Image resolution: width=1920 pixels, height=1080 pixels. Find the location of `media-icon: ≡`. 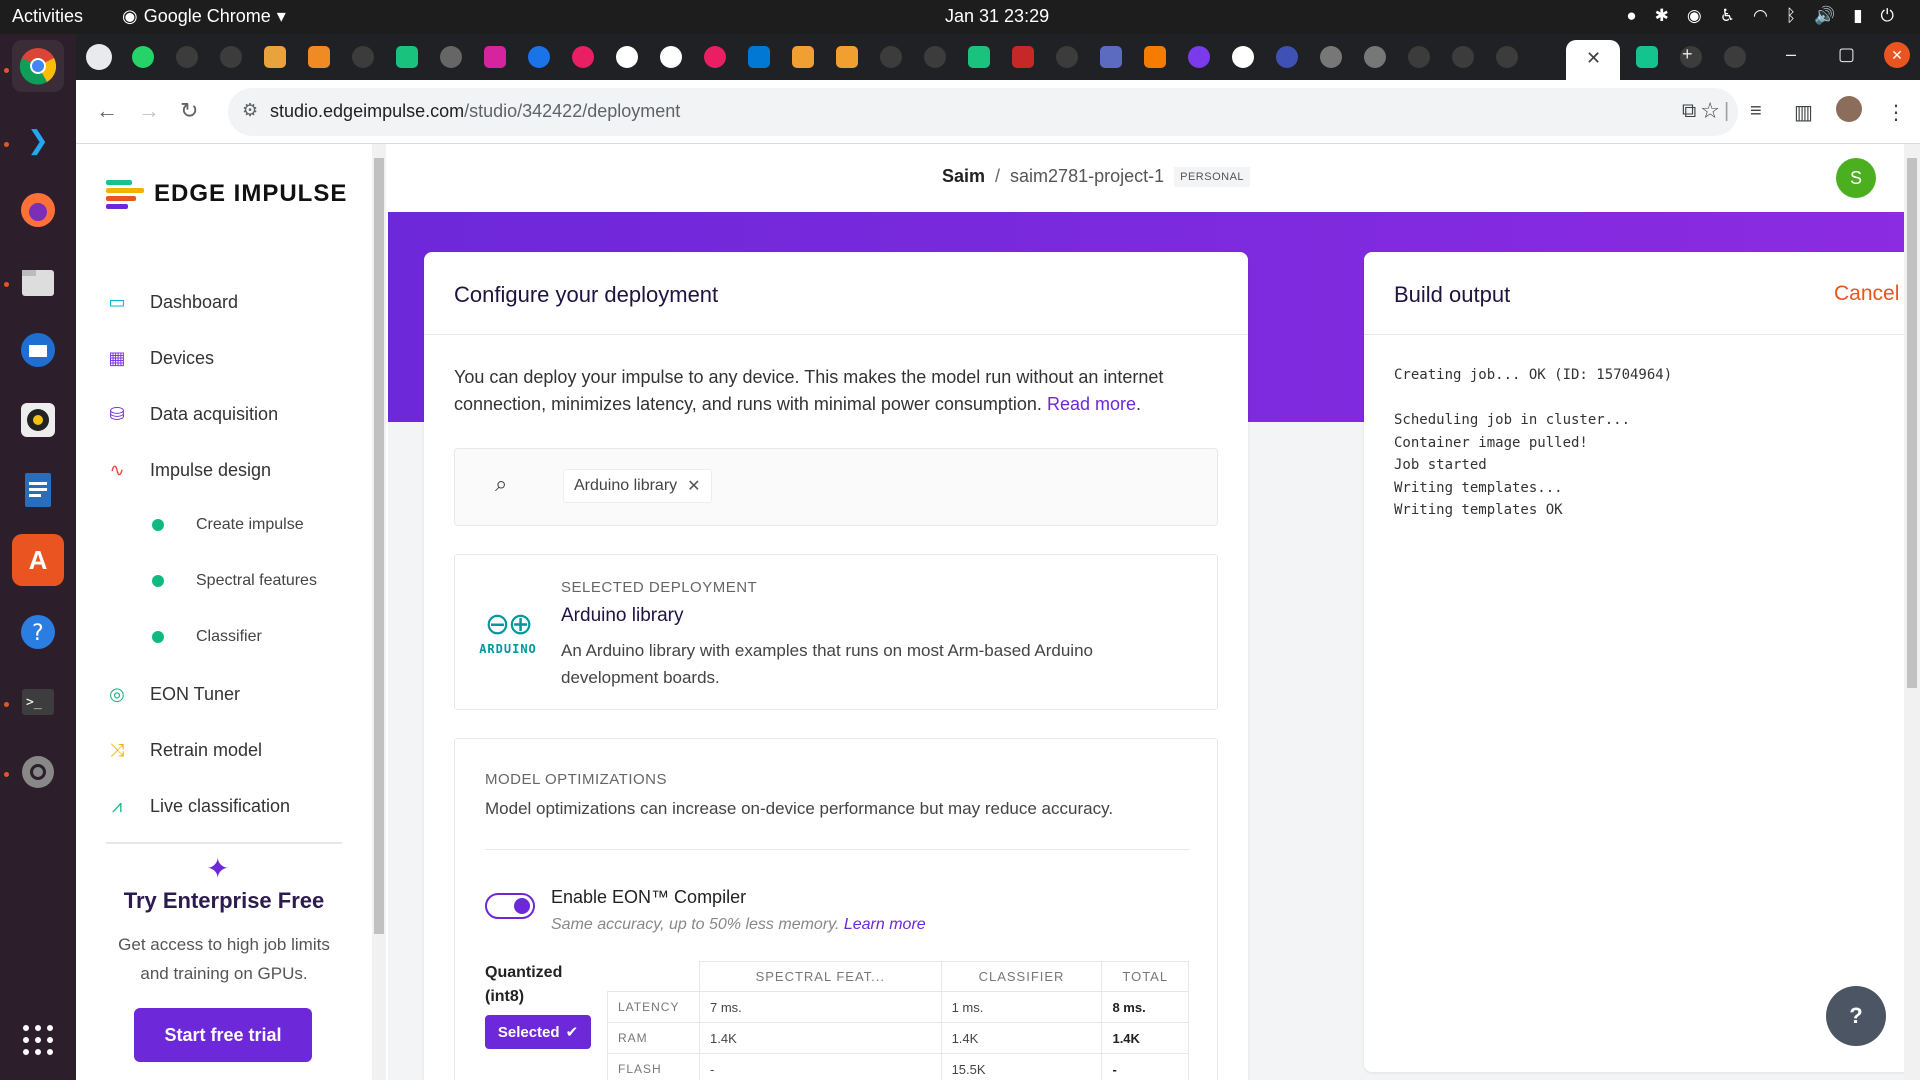

media-icon: ≡ is located at coordinates (1756, 111).